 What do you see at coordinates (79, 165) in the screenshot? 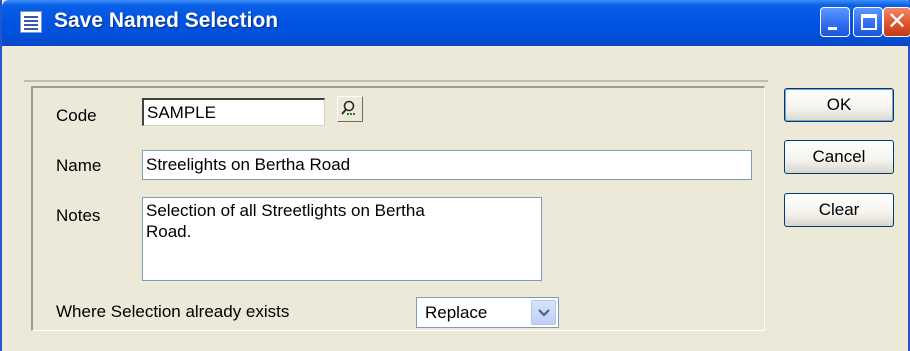
I see `name-label: Name` at bounding box center [79, 165].